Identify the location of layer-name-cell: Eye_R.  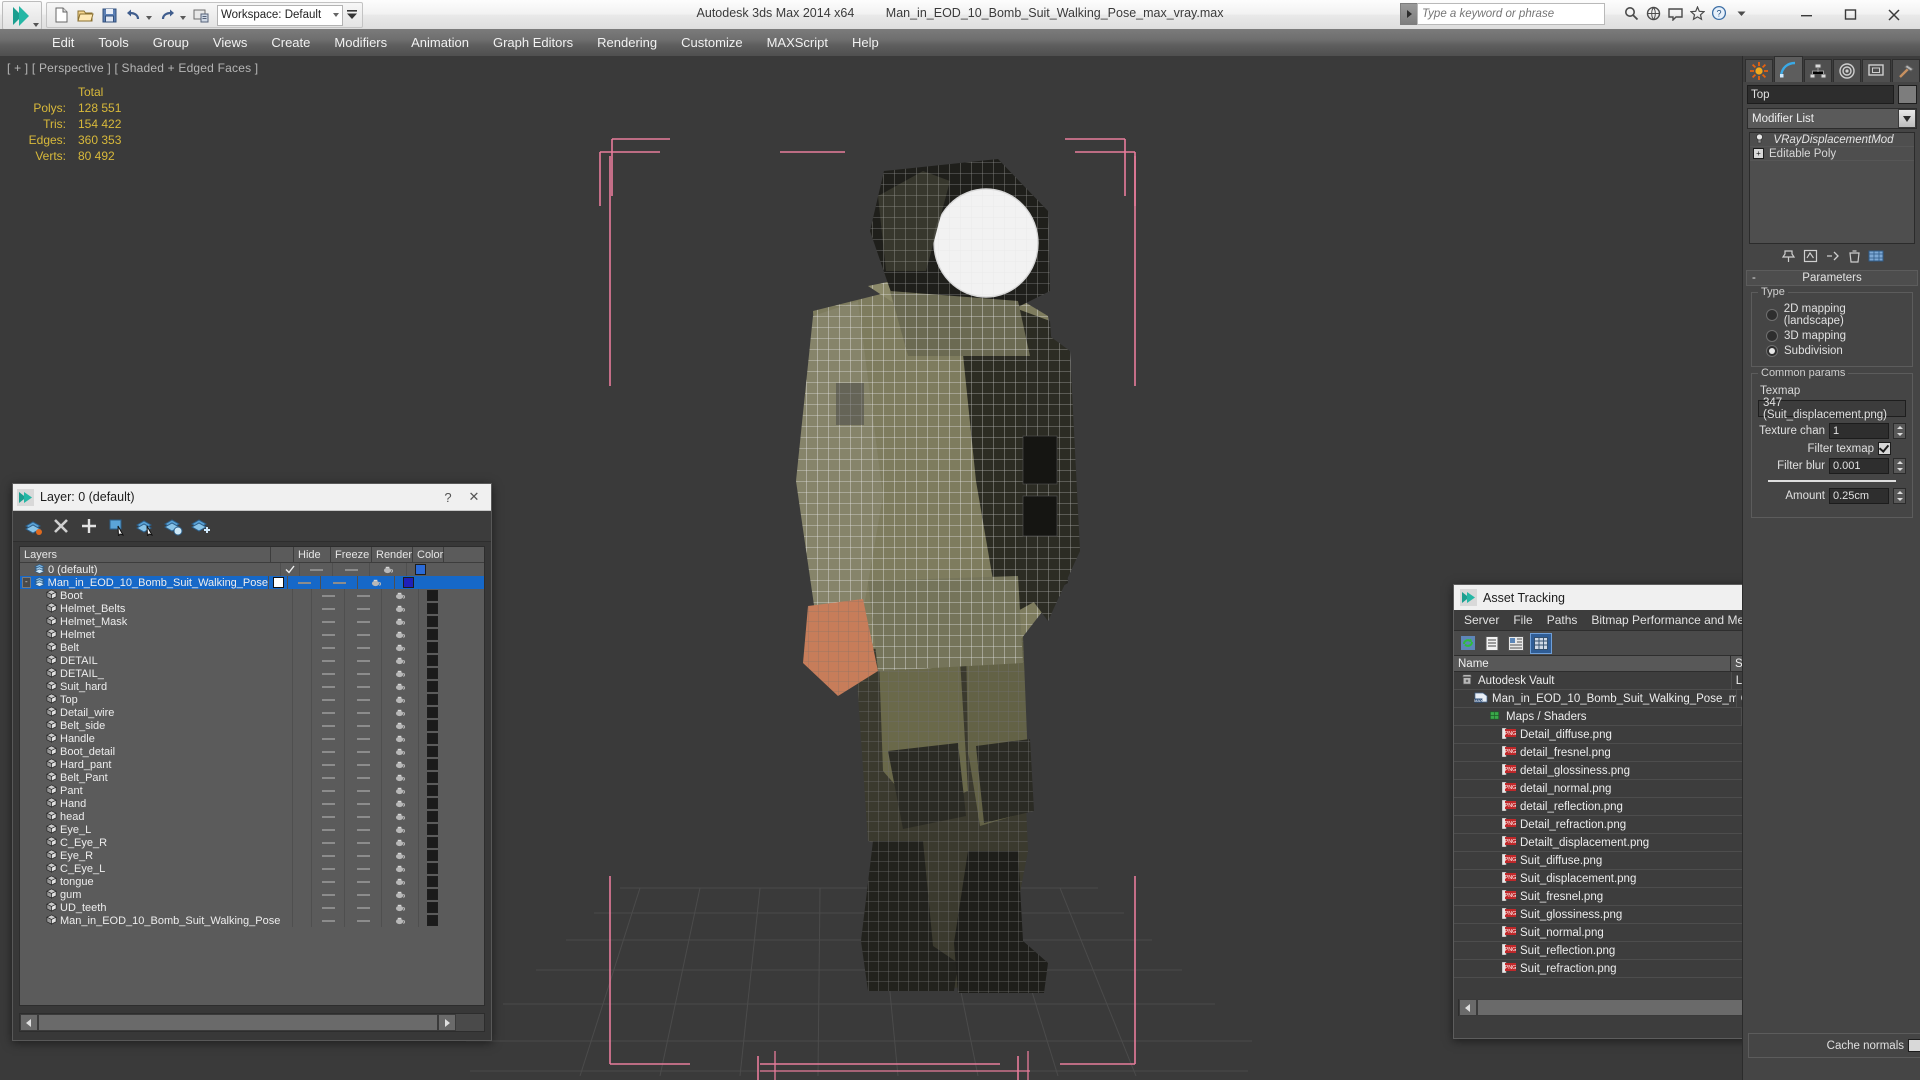
(156, 856).